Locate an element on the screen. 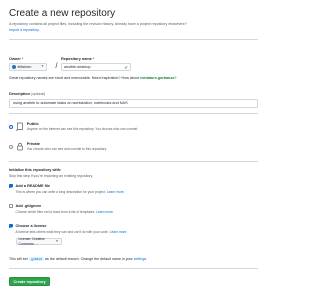 Image resolution: width=320 pixels, height=300 pixels. branch-name: main is located at coordinates (38, 259).